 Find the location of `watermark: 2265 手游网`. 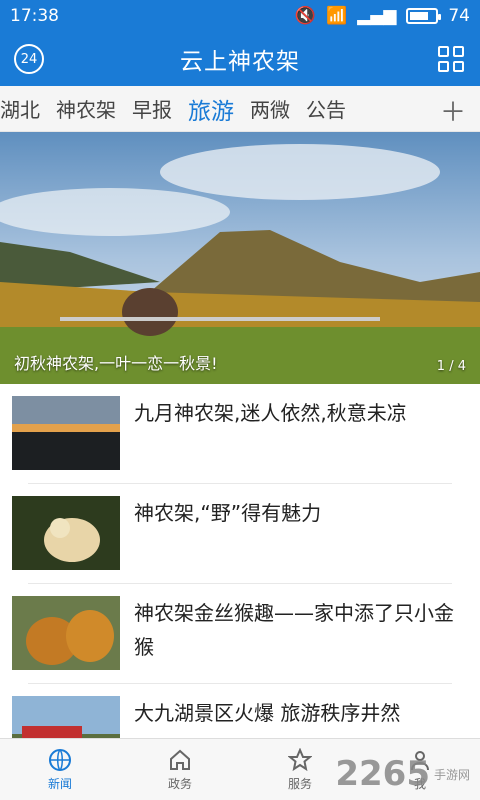

watermark: 2265 手游网 is located at coordinates (402, 774).